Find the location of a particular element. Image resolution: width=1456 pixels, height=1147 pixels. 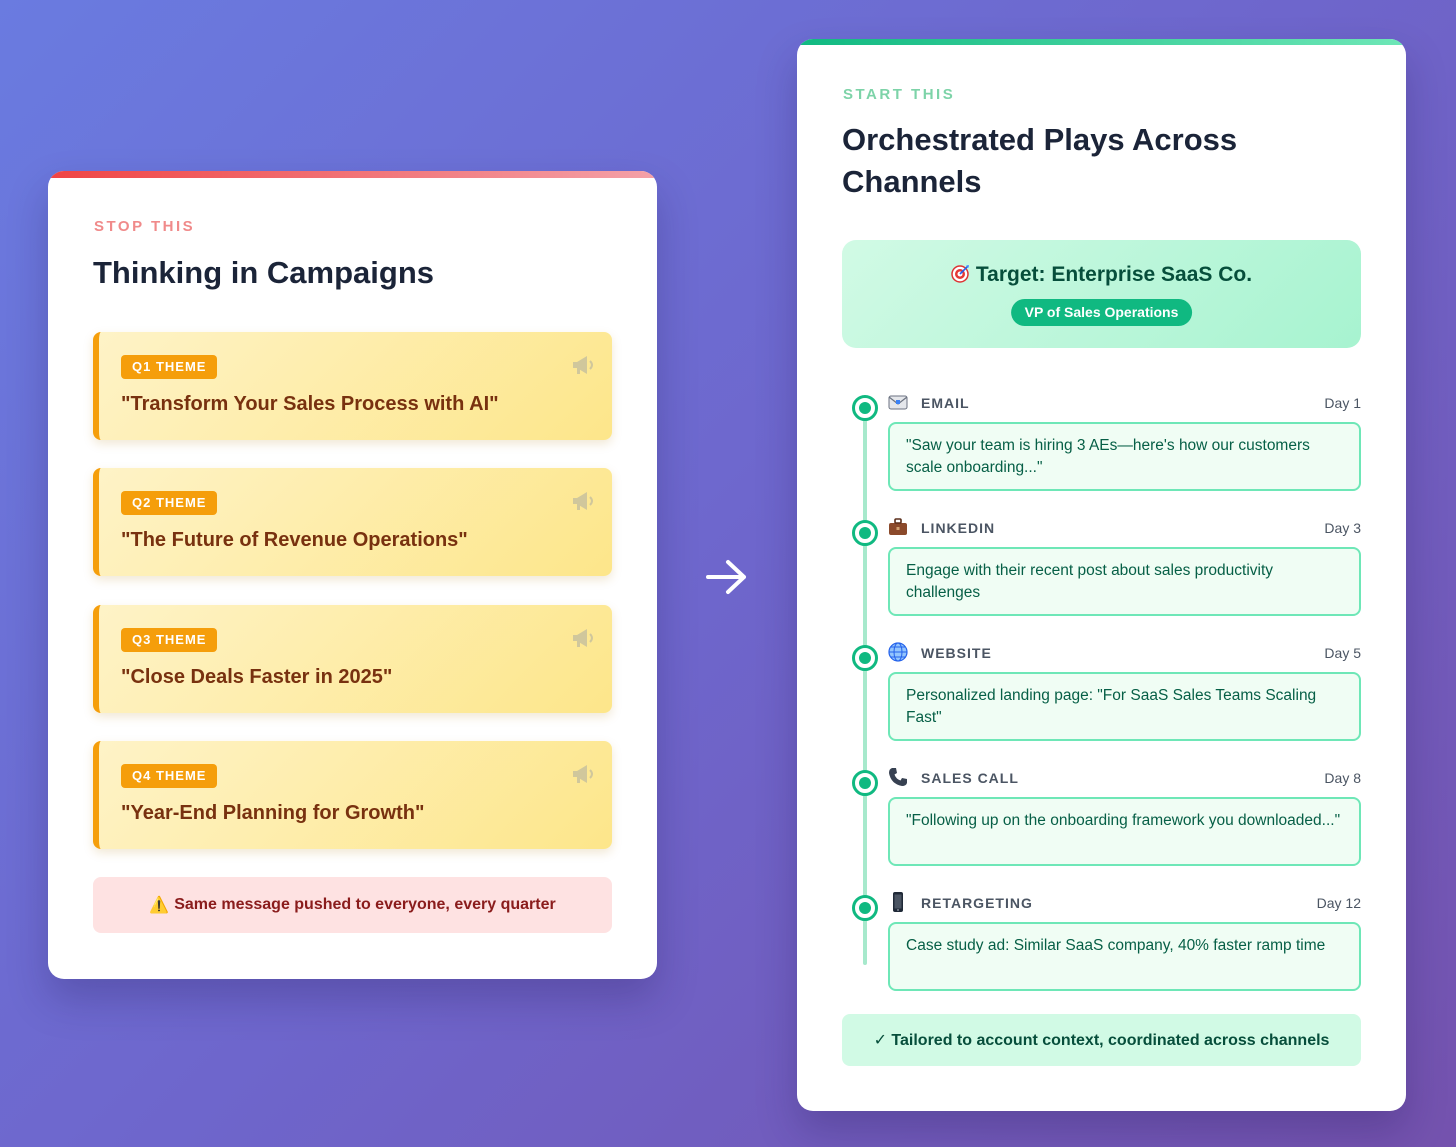

theme-badge: Q4 THEME is located at coordinates (169, 776).